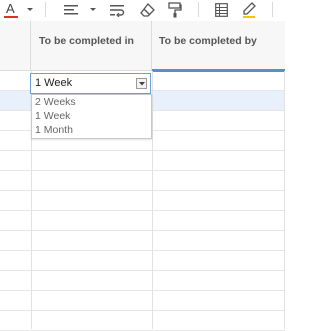  I want to click on column-header-to-be-completed-in: To be completed in, so click(91, 45).